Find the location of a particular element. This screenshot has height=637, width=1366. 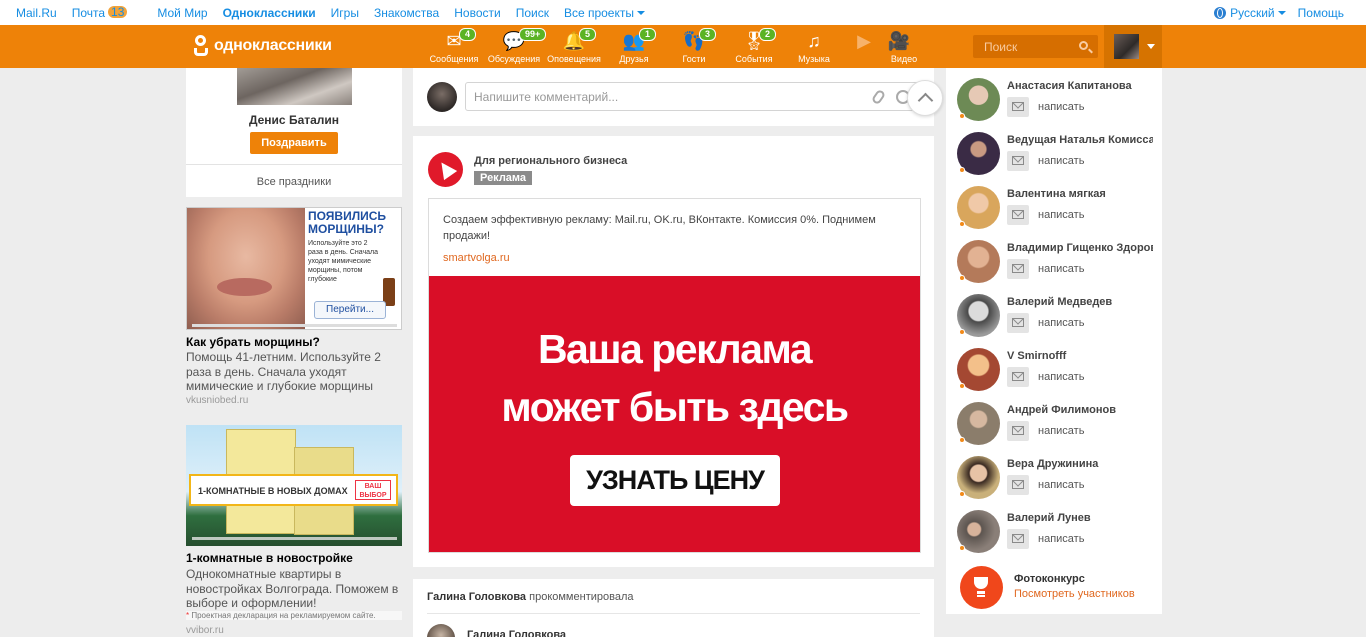

nav-label: Гости is located at coordinates (694, 59).